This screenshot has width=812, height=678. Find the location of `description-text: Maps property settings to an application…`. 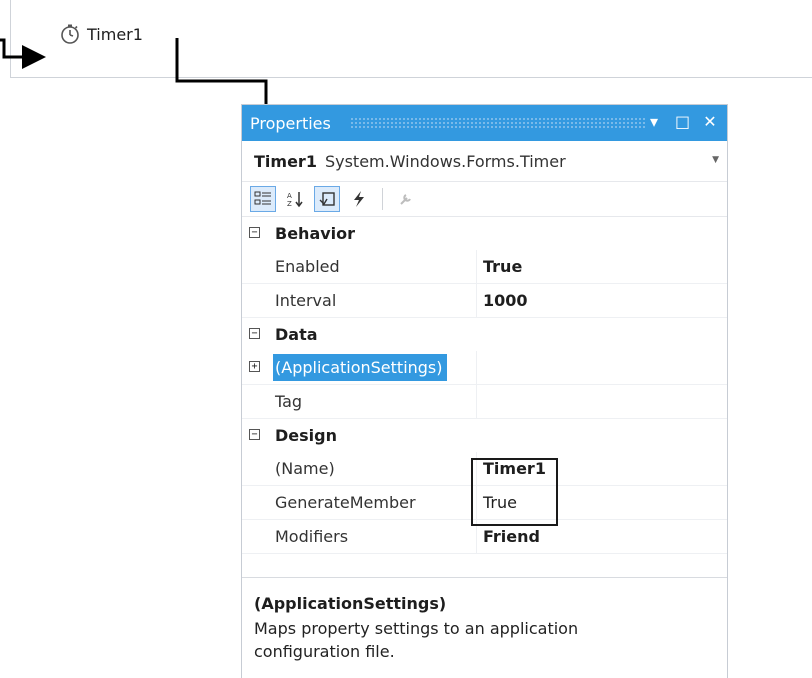

description-text: Maps property settings to an application… is located at coordinates (416, 640).